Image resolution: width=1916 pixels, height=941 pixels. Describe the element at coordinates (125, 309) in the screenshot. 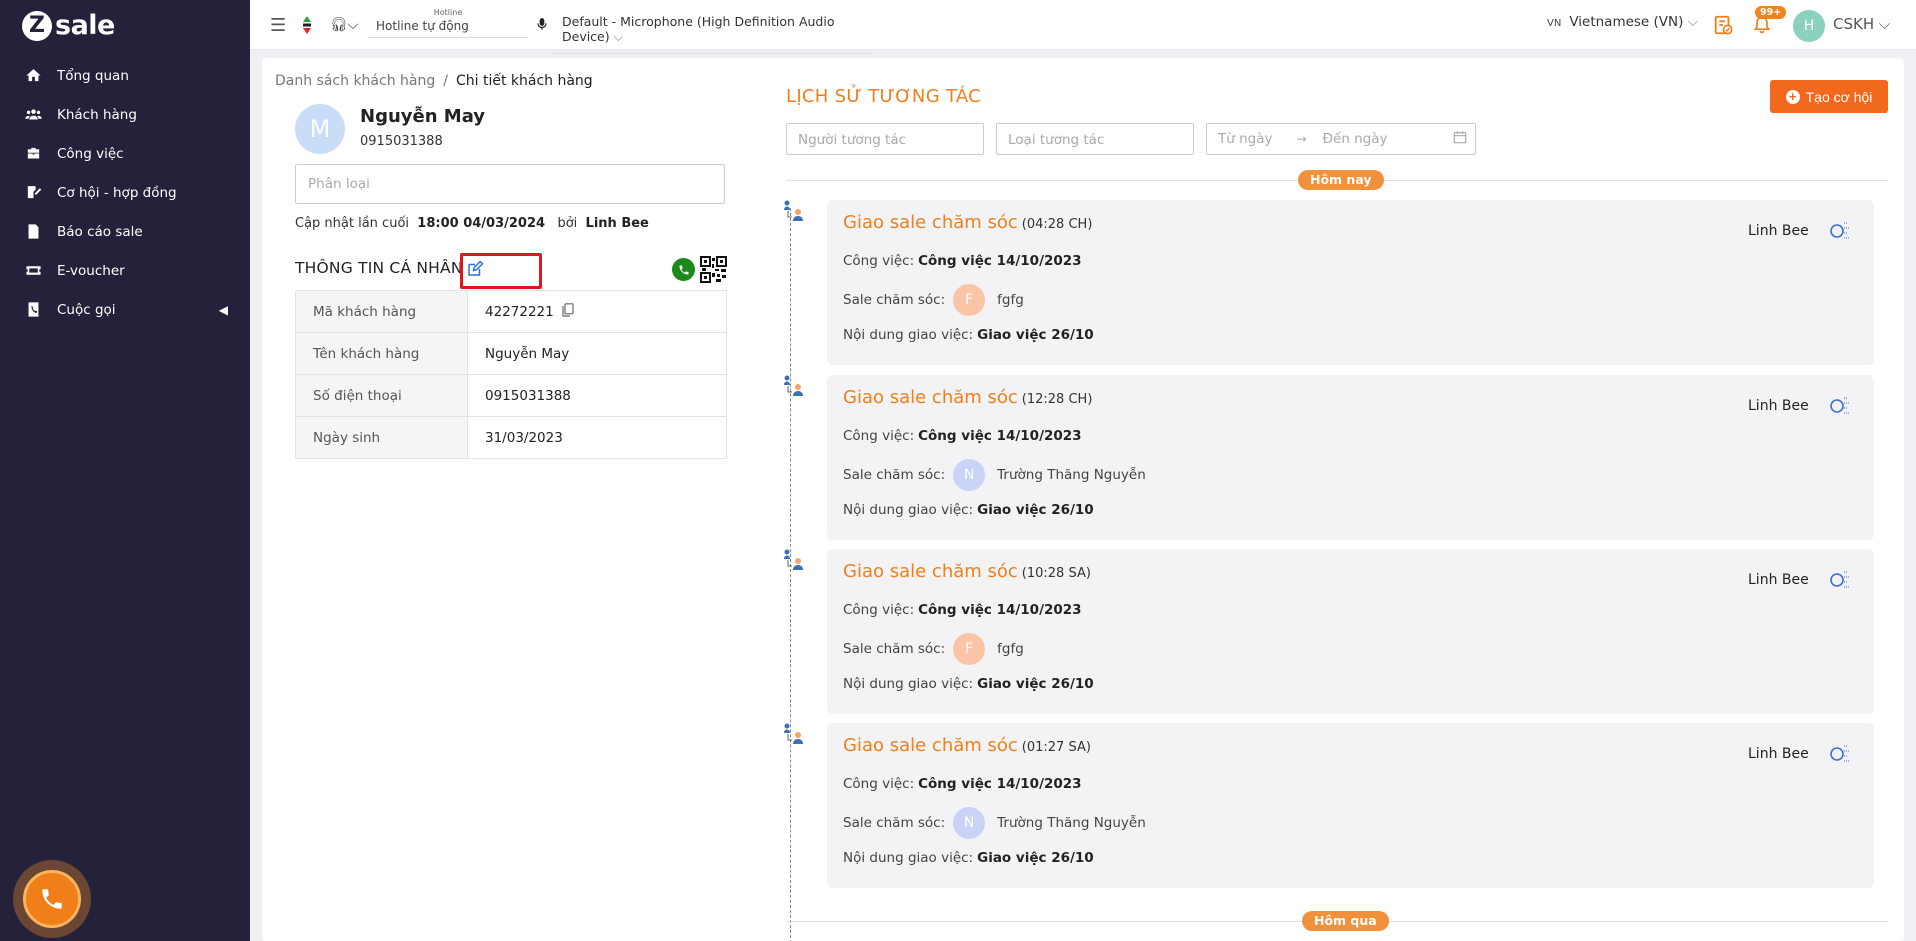

I see `sidebar-item-calls: Cuộc gọi ◀` at that location.